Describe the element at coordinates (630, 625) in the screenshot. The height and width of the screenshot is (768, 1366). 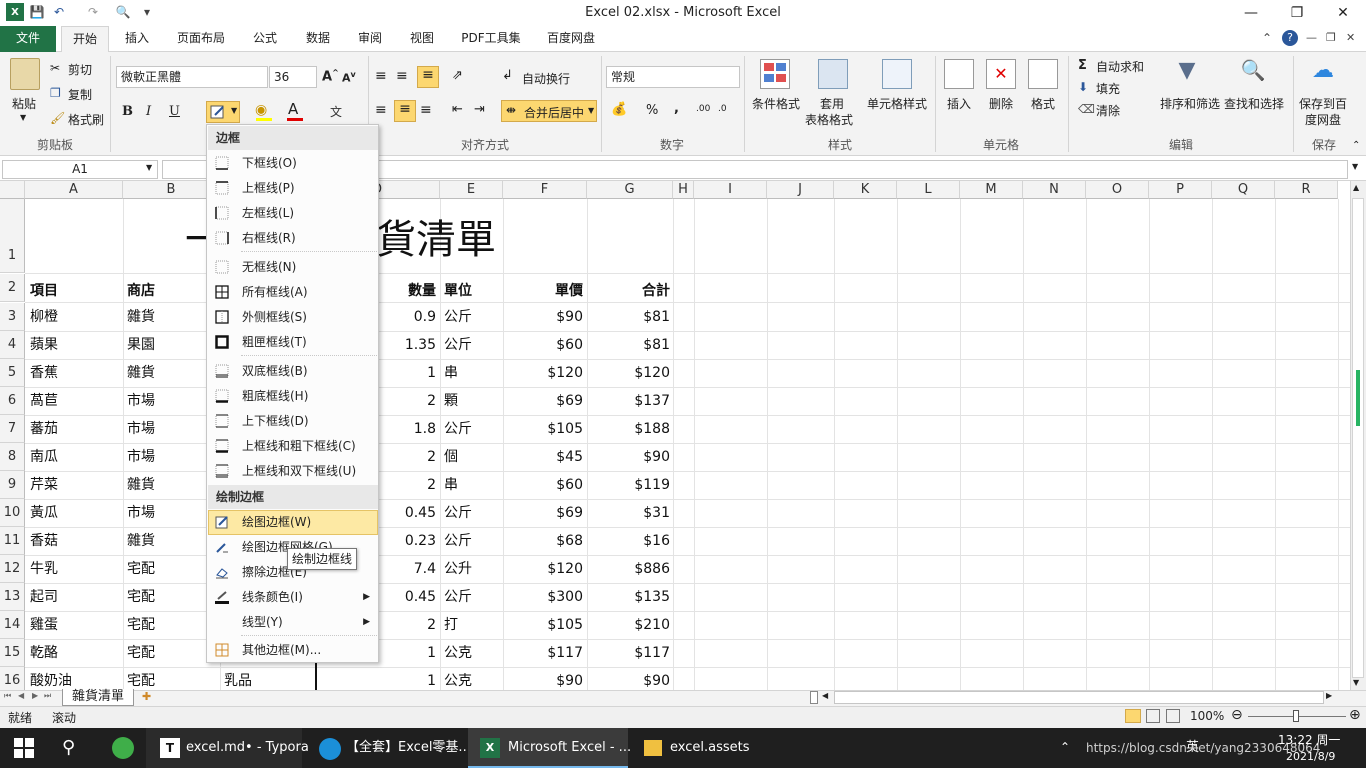
I see `cell-total: $210` at that location.